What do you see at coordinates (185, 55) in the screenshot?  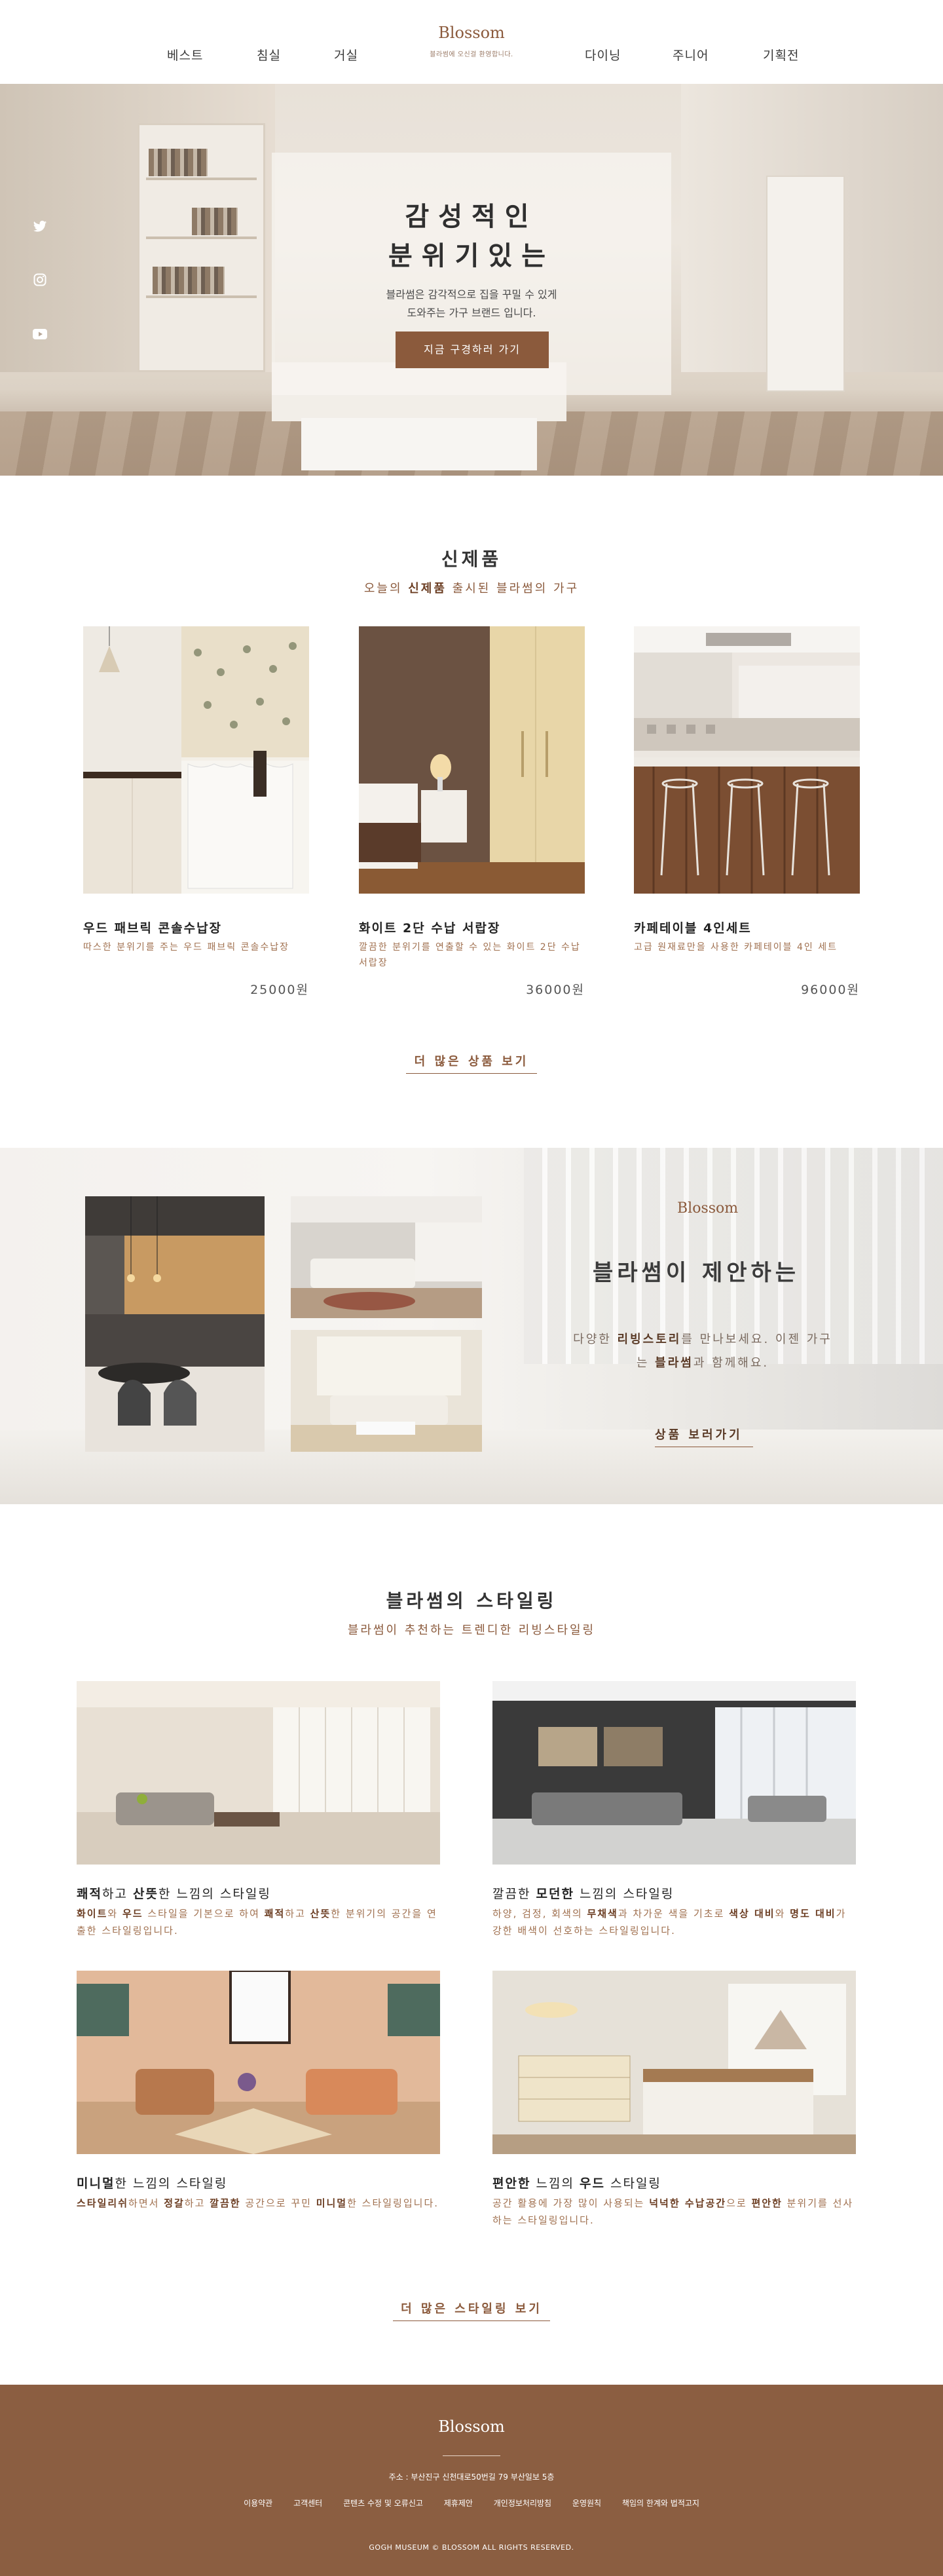 I see `nav-item-best: 베스트` at bounding box center [185, 55].